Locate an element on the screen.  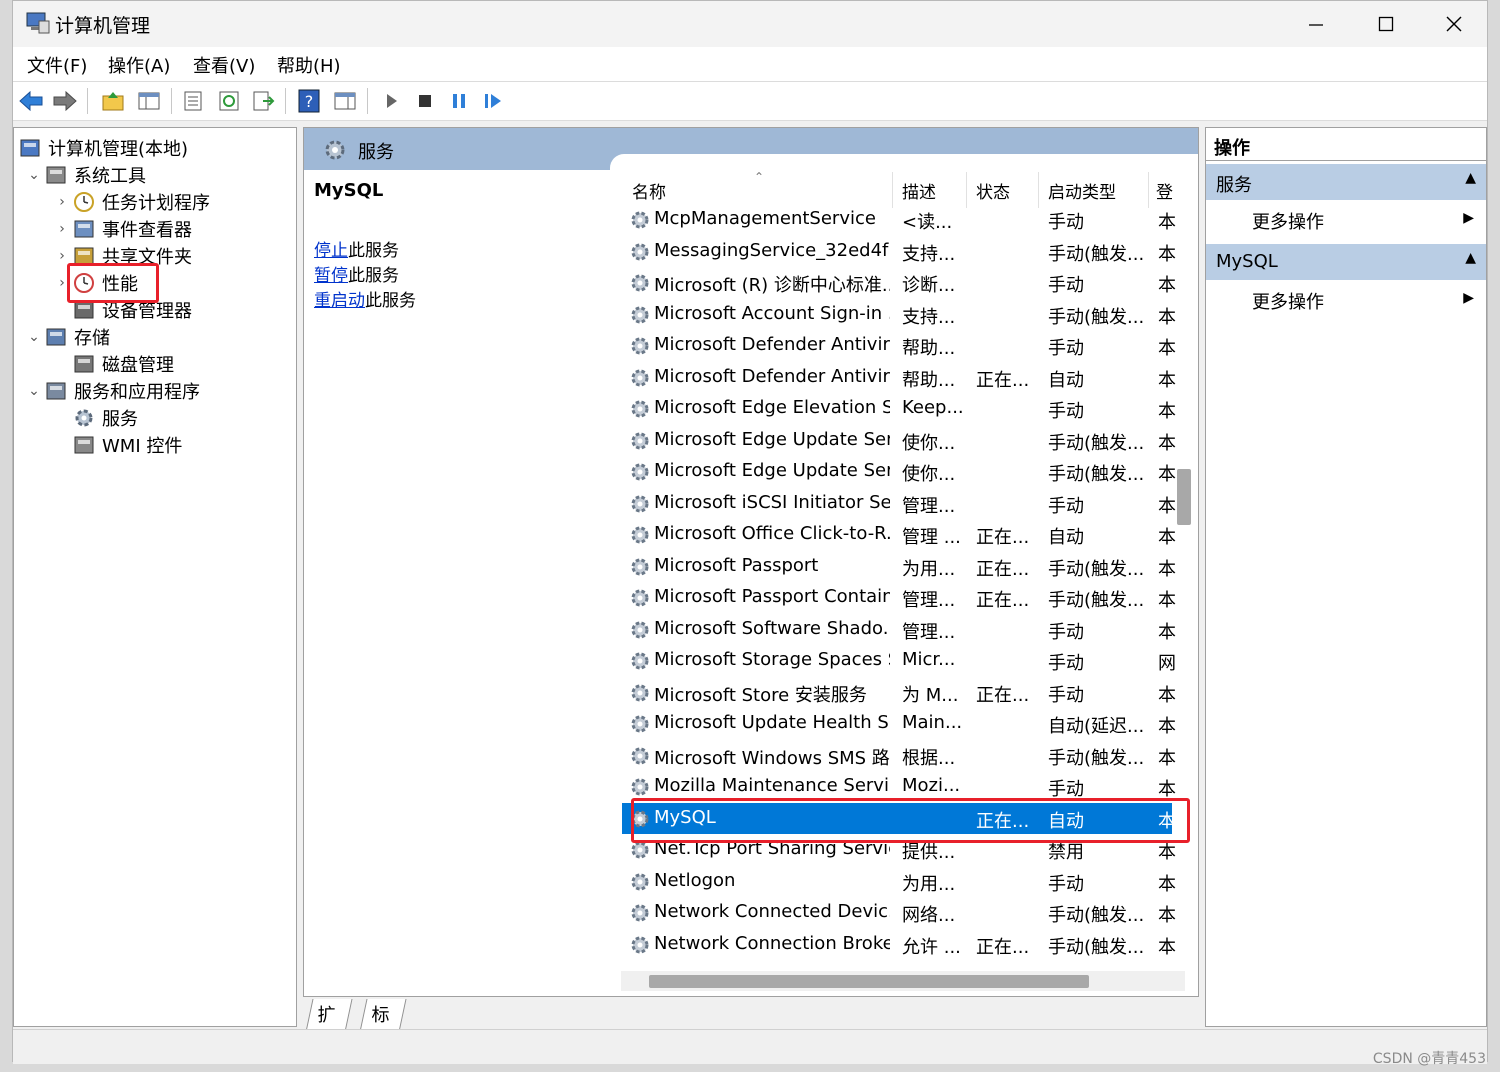
menu-file: 文件(F) is located at coordinates (57, 65).